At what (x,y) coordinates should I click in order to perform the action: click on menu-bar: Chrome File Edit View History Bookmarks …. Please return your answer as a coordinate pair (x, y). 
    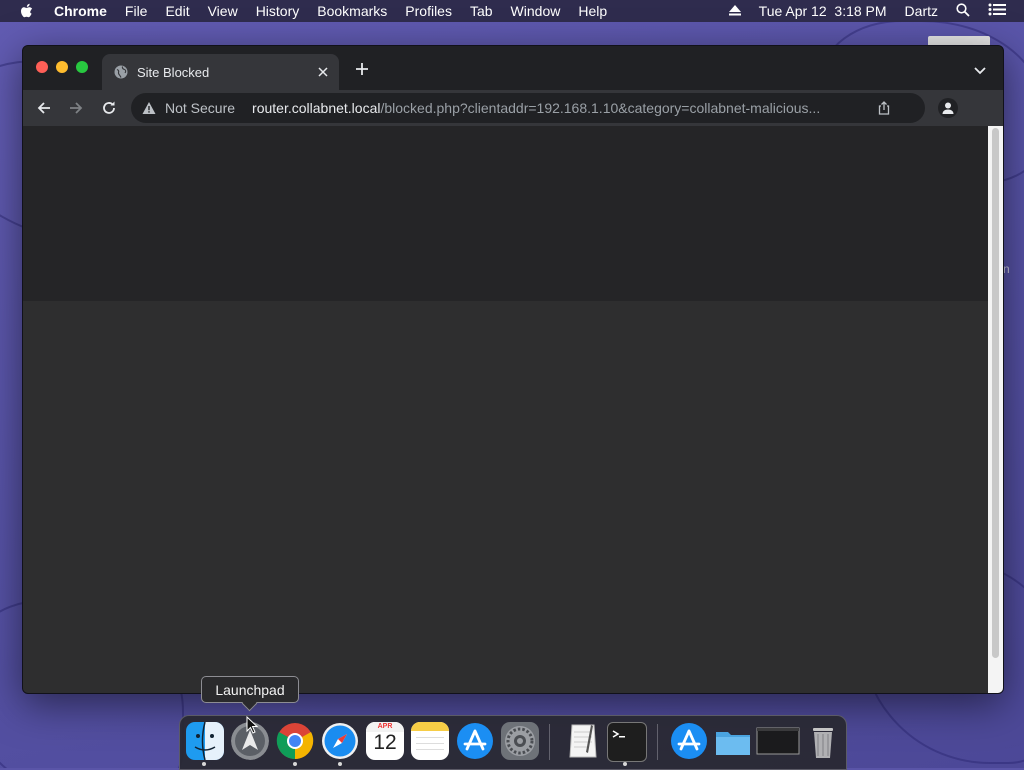
    Looking at the image, I should click on (512, 11).